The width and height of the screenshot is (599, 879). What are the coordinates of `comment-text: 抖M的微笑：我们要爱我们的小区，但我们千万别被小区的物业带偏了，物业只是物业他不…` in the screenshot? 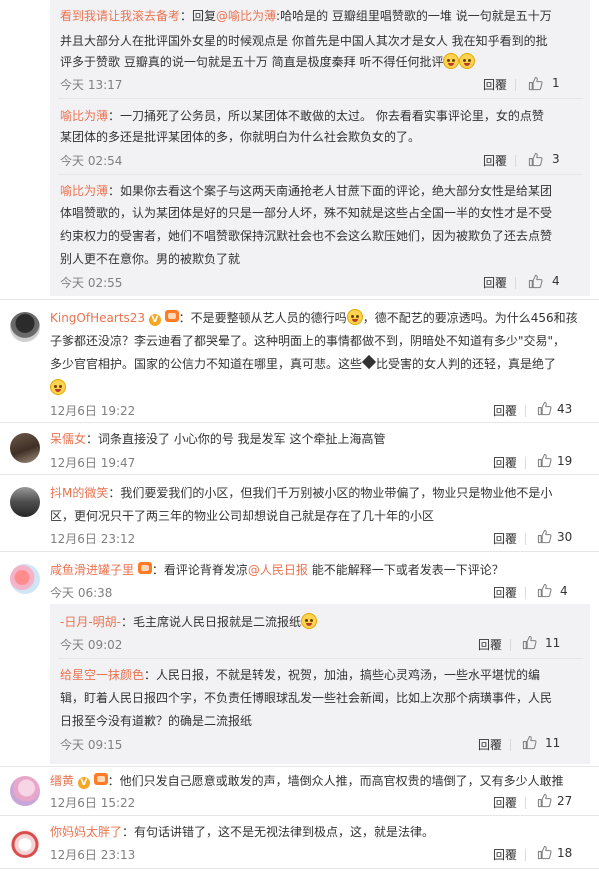 It's located at (301, 493).